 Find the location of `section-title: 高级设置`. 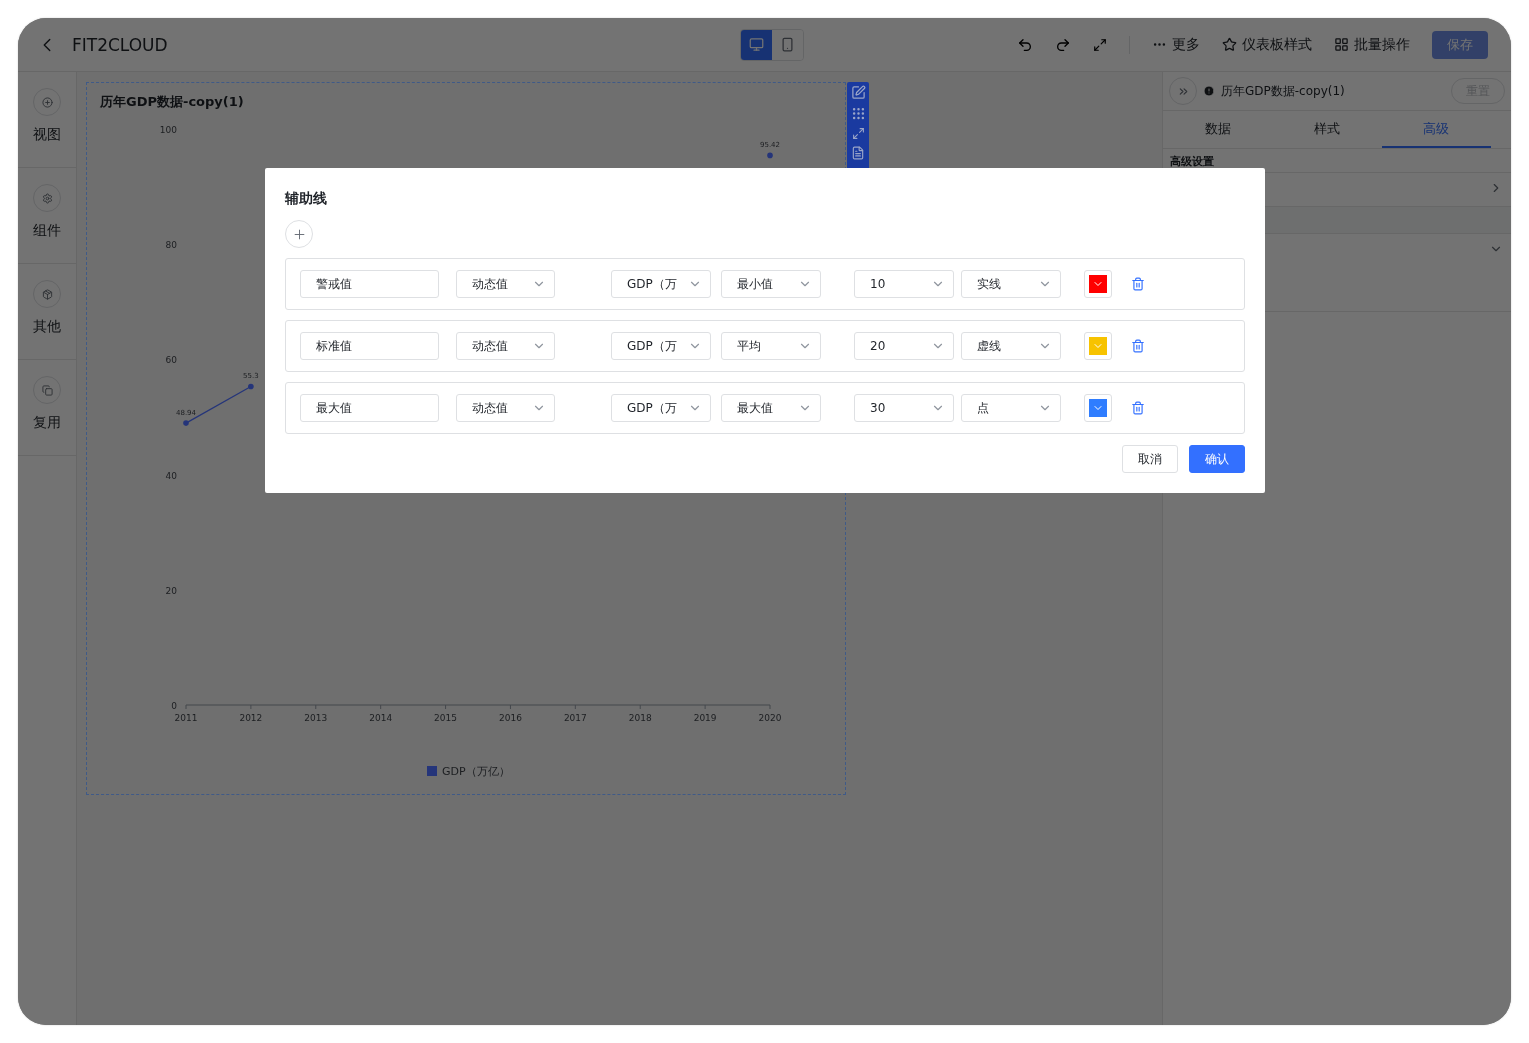

section-title: 高级设置 is located at coordinates (1192, 161).